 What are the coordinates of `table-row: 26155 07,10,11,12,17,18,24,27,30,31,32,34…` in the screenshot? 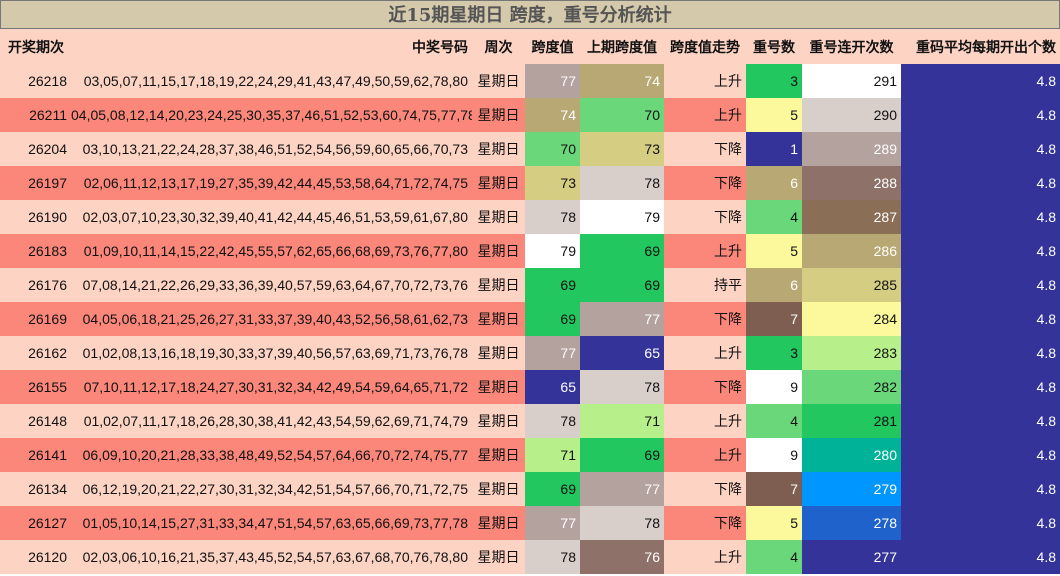 It's located at (530, 387).